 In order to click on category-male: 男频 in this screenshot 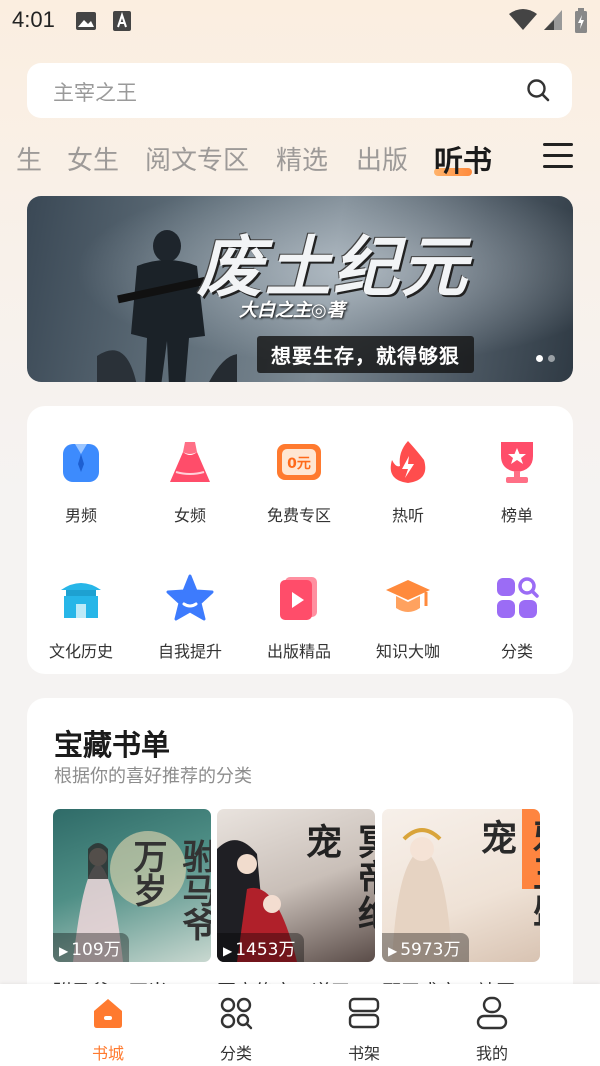, I will do `click(81, 482)`.